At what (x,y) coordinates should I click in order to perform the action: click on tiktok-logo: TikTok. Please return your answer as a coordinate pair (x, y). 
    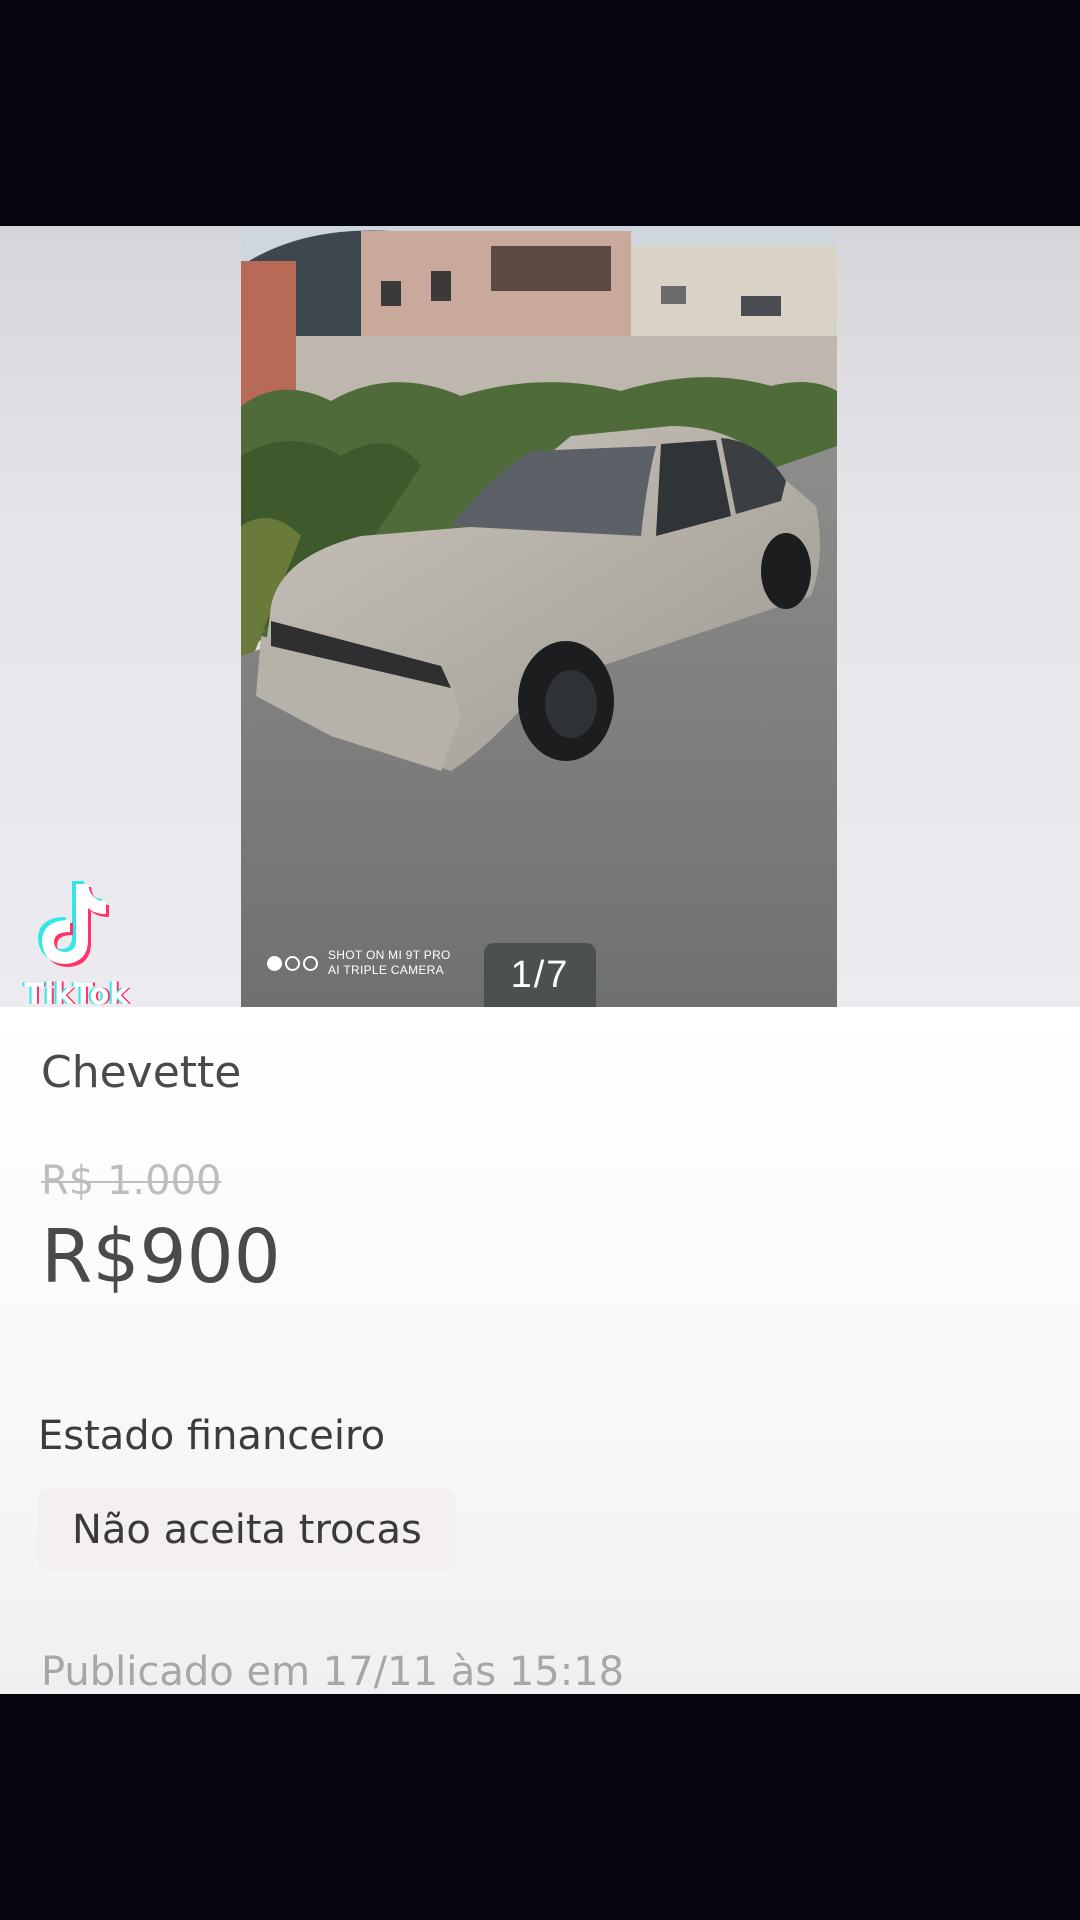
    Looking at the image, I should click on (76, 941).